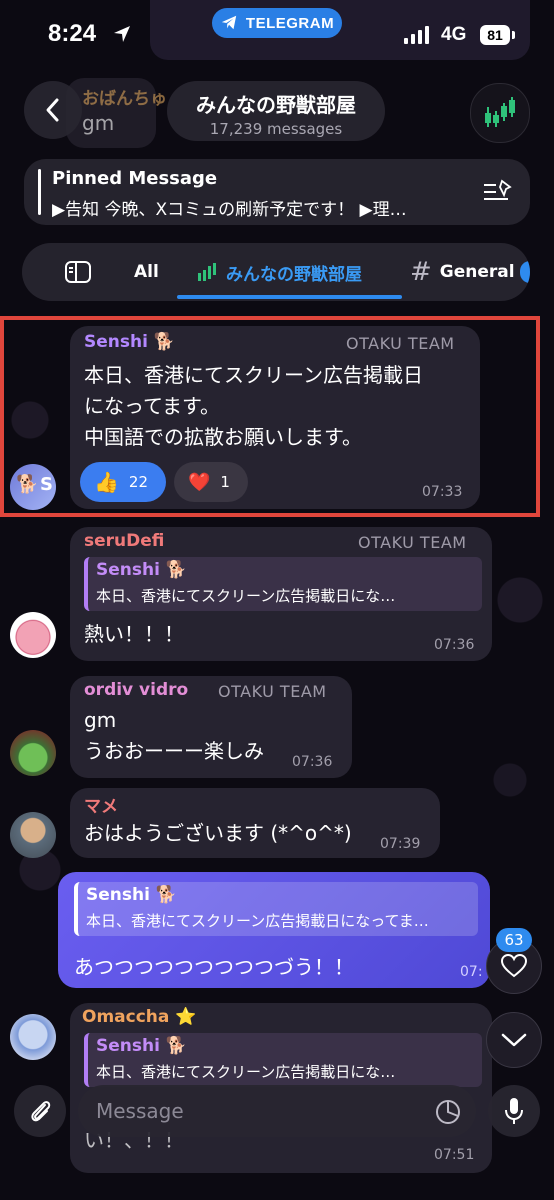 The width and height of the screenshot is (554, 1200). I want to click on chat-title-pill: みんなの野獣部屋 17,239 messages, so click(276, 111).